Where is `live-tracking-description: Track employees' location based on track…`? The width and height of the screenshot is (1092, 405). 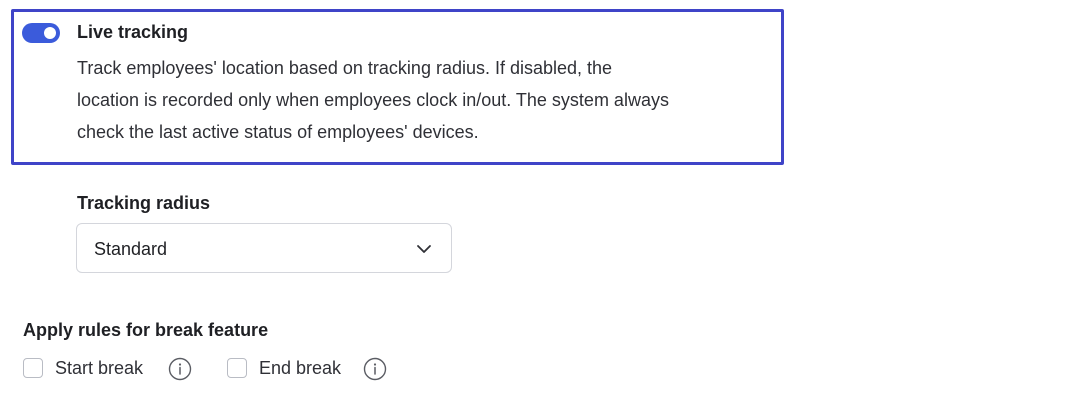 live-tracking-description: Track employees' location based on track… is located at coordinates (373, 100).